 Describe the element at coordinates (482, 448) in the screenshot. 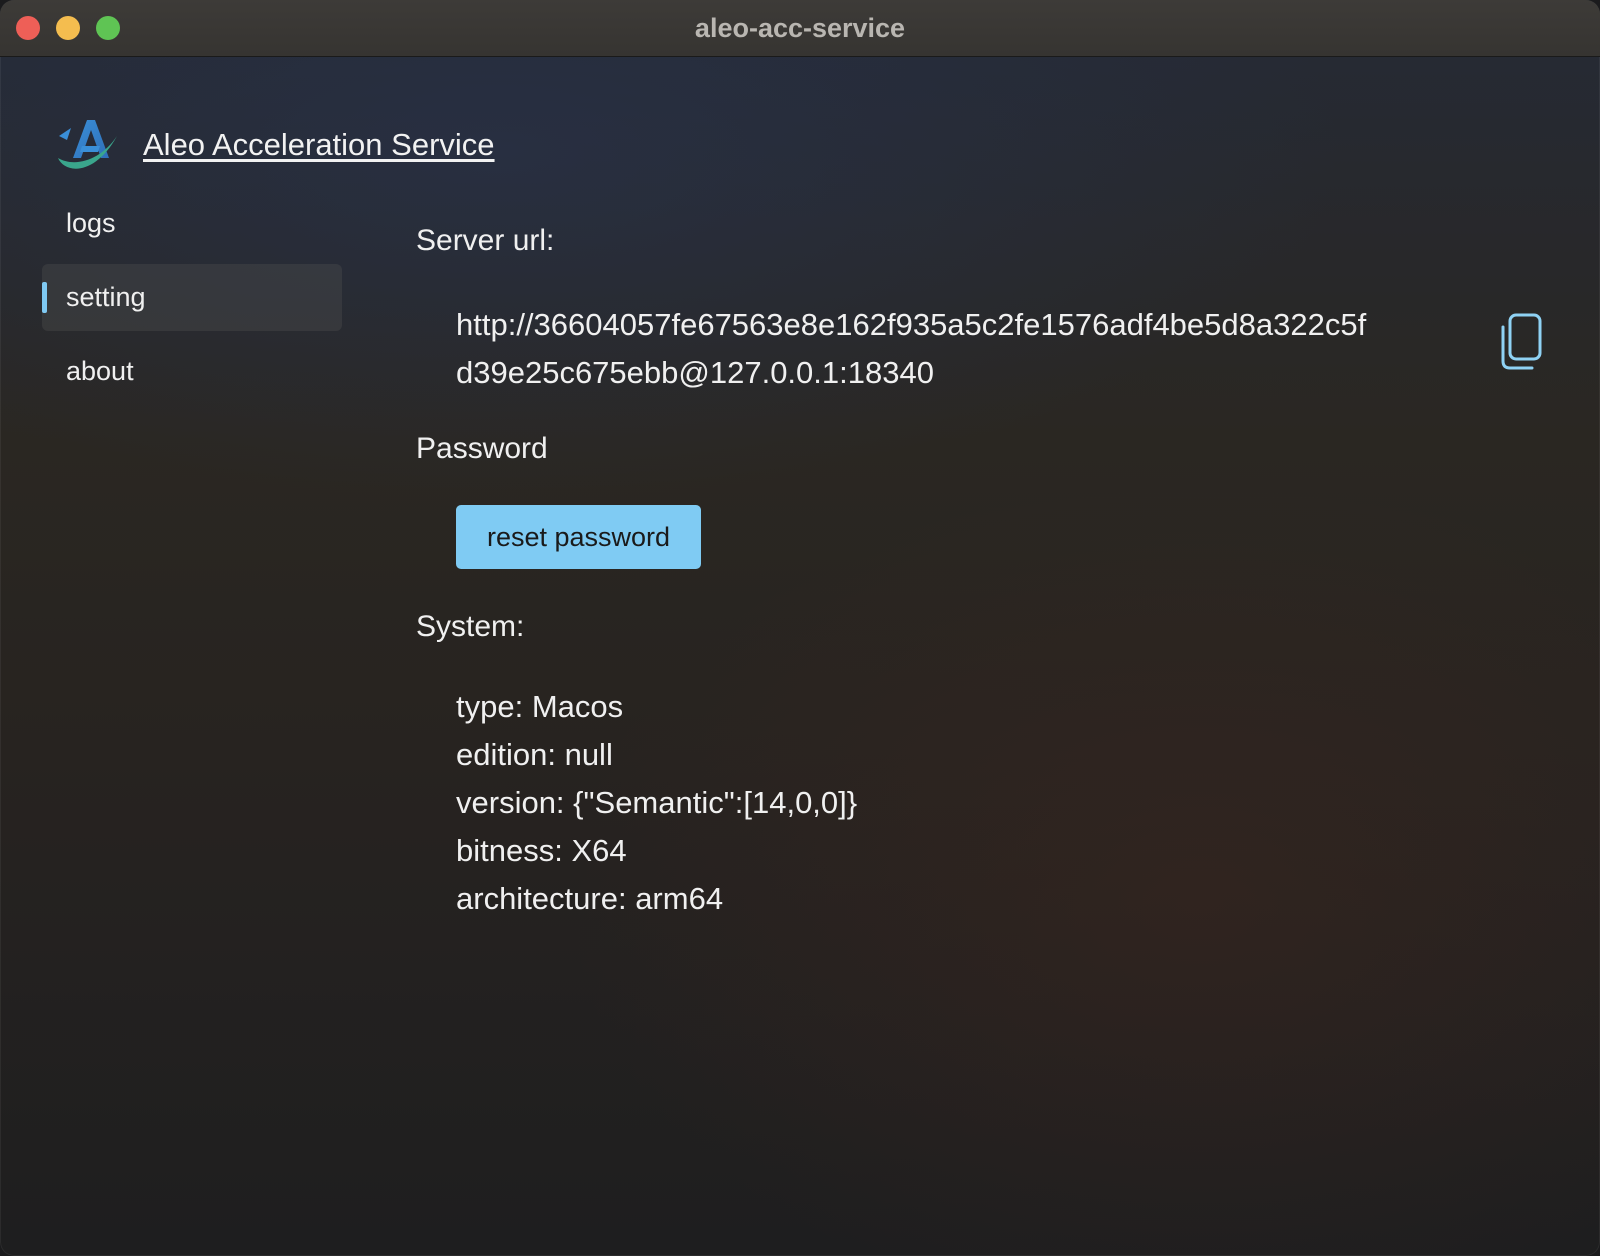

I see `password-heading: Password` at that location.